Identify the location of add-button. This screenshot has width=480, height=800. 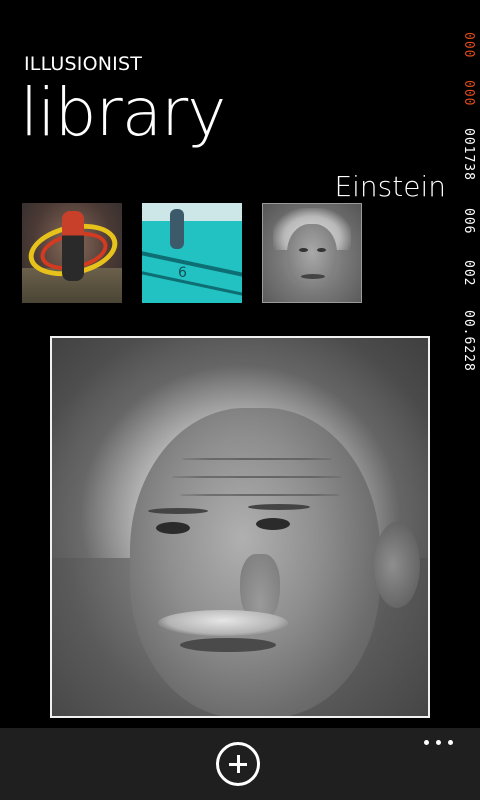
(238, 764).